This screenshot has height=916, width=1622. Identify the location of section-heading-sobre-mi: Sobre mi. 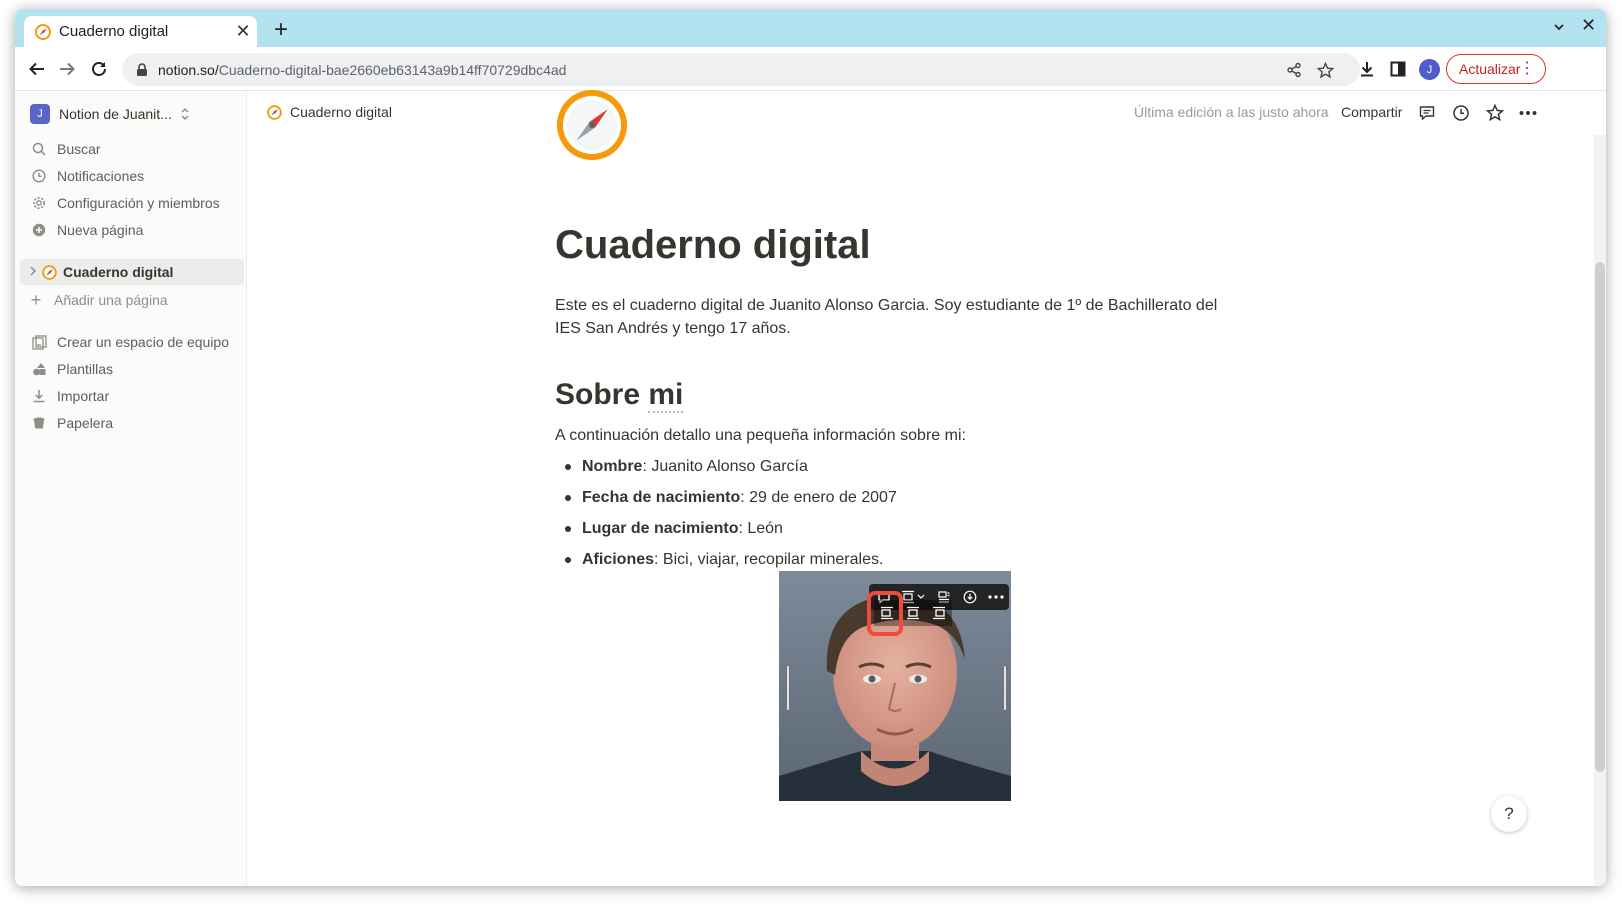
(619, 395).